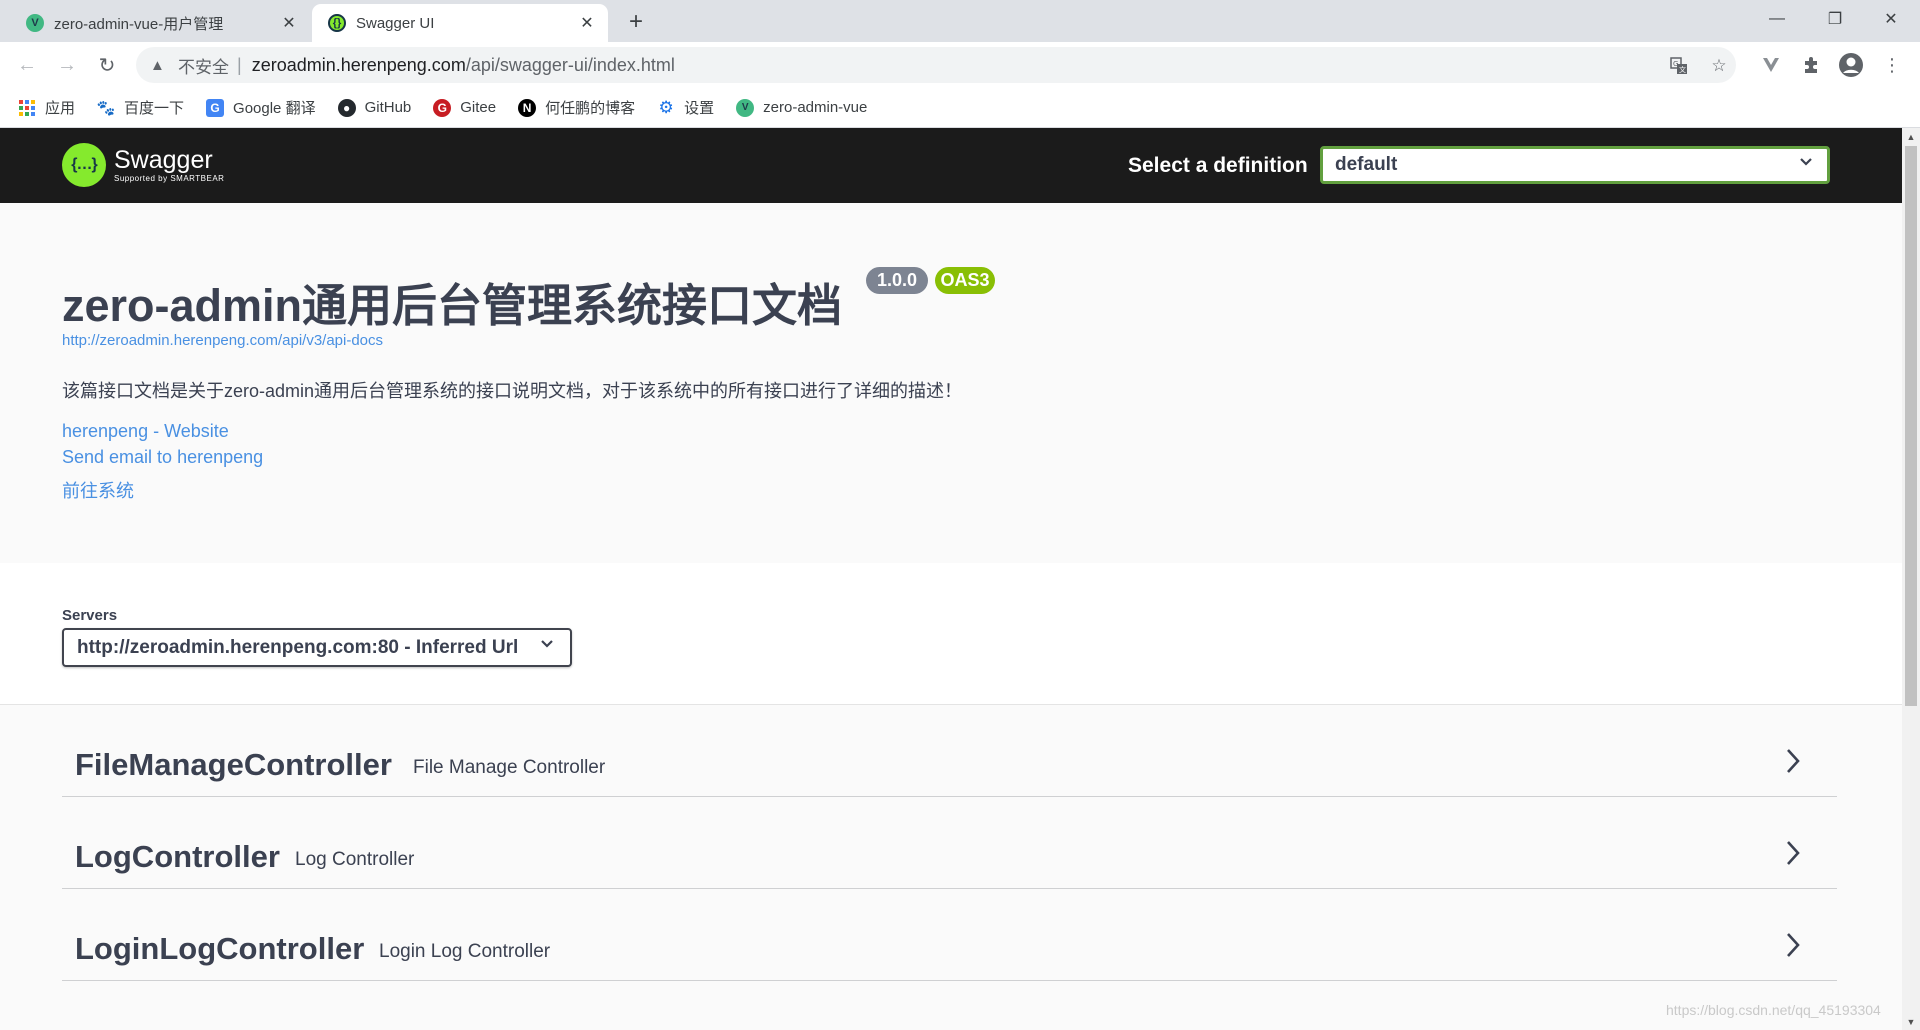 The image size is (1920, 1030). Describe the element at coordinates (1682, 69) in the screenshot. I see `svg-text: 文` at that location.